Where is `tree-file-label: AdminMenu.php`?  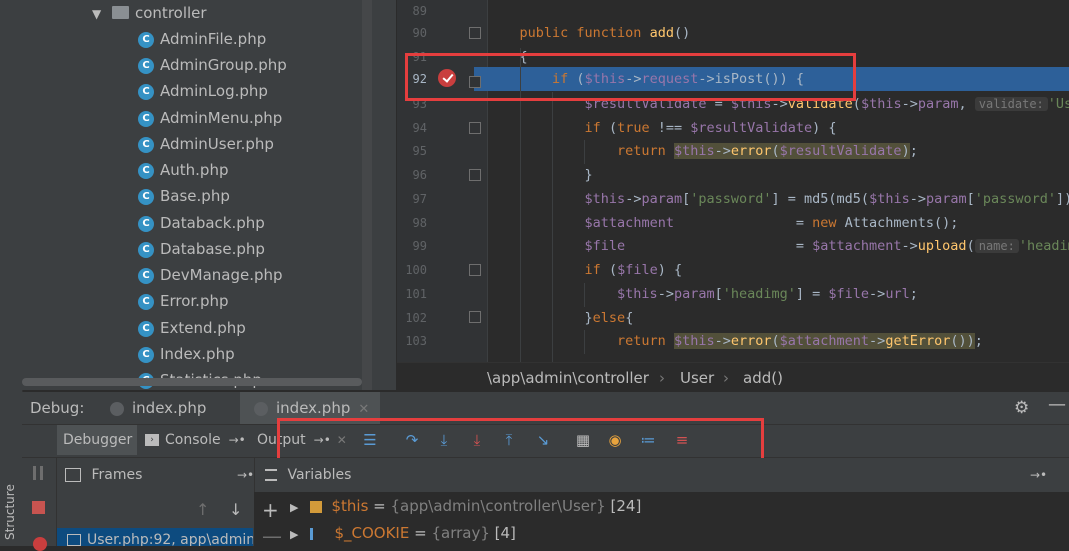 tree-file-label: AdminMenu.php is located at coordinates (221, 118).